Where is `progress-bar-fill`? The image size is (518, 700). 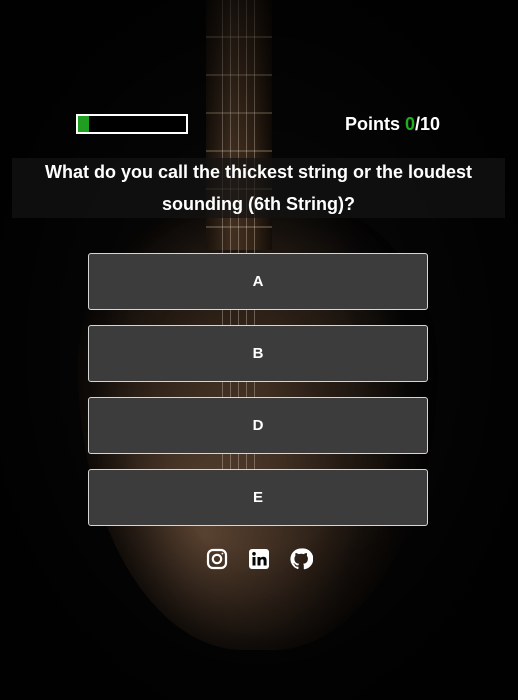 progress-bar-fill is located at coordinates (83, 124).